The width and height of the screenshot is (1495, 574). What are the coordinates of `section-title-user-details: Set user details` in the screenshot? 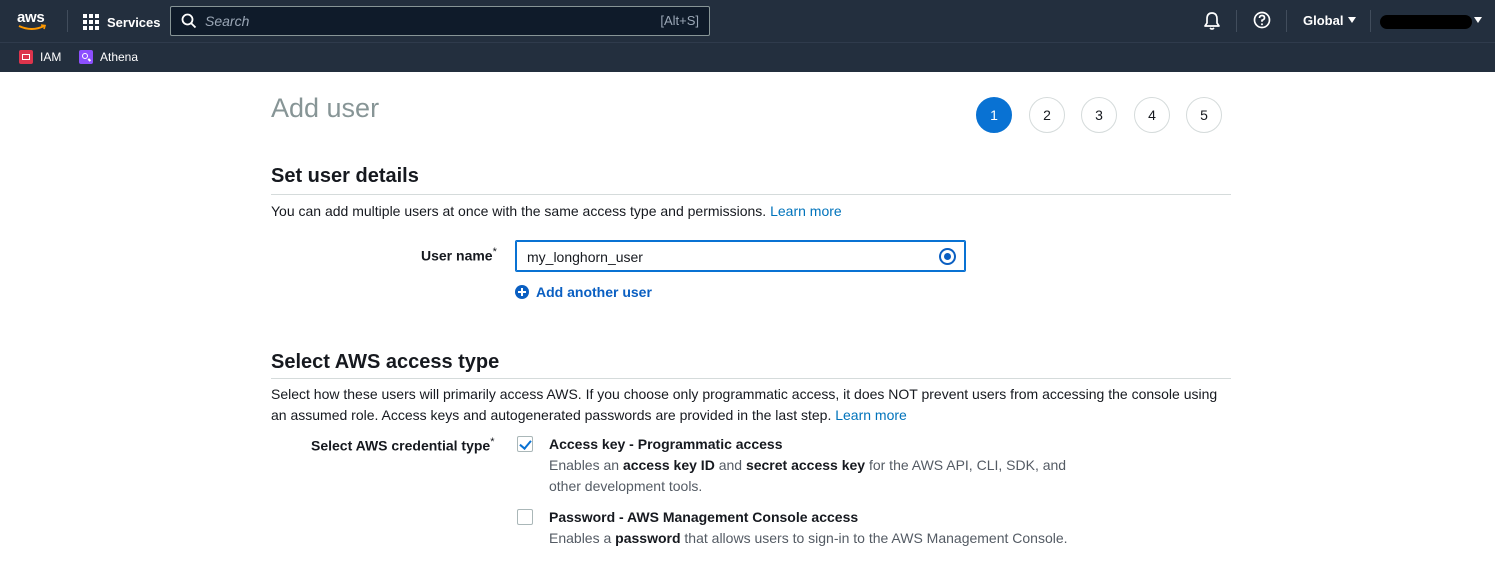 It's located at (345, 176).